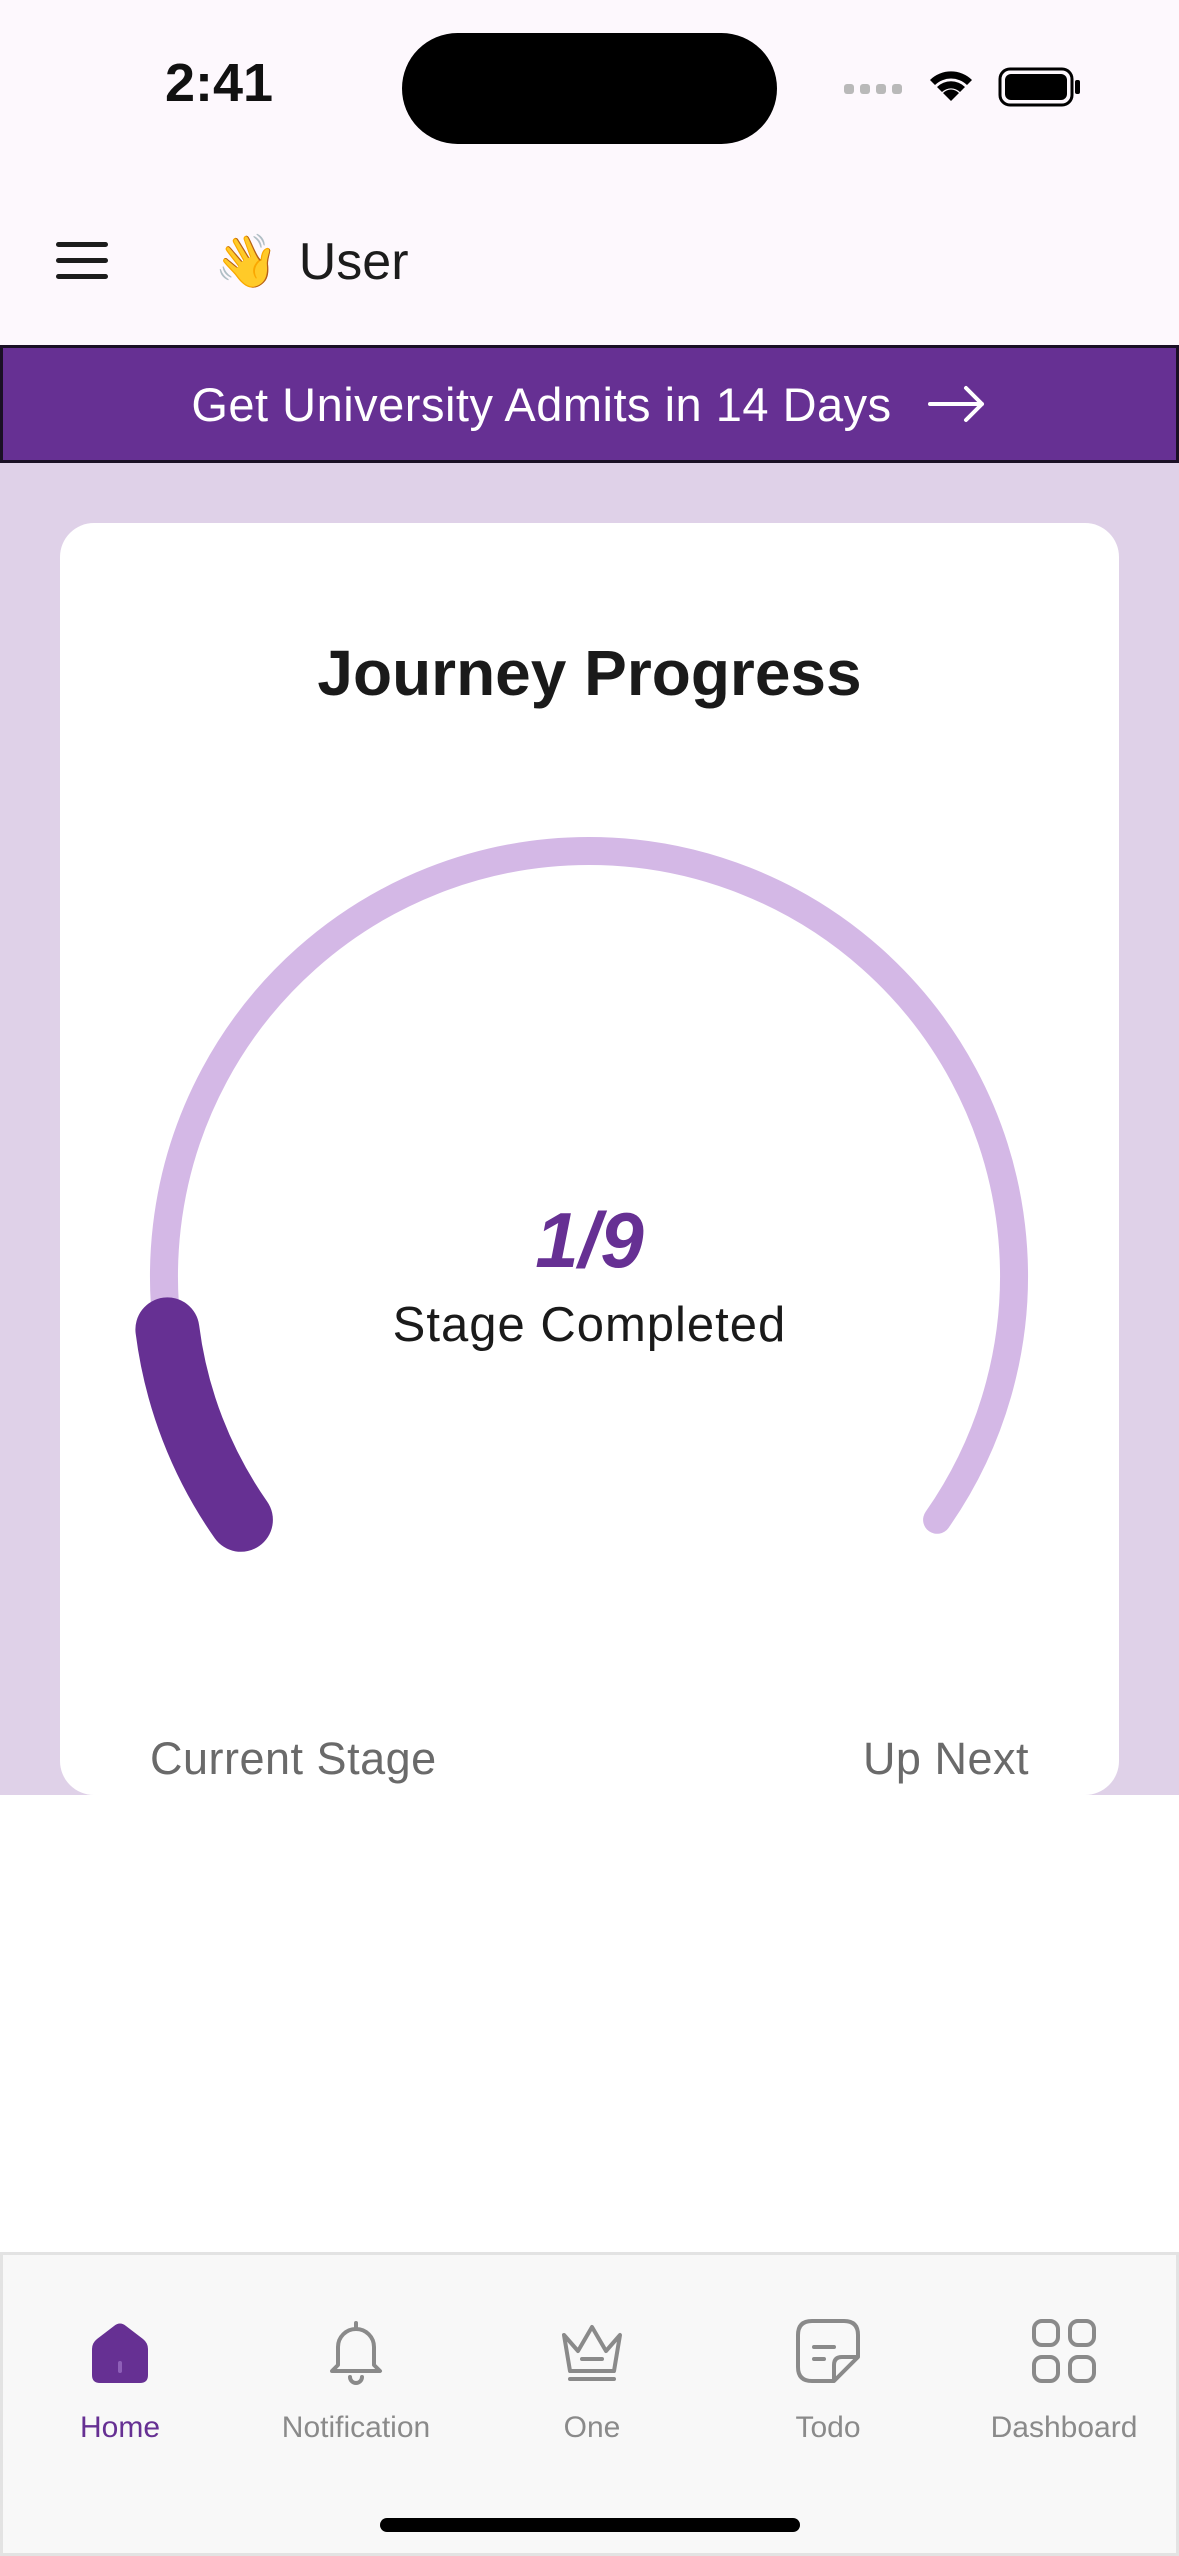 This screenshot has width=1179, height=2556. Describe the element at coordinates (1039, 87) in the screenshot. I see `battery-icon` at that location.